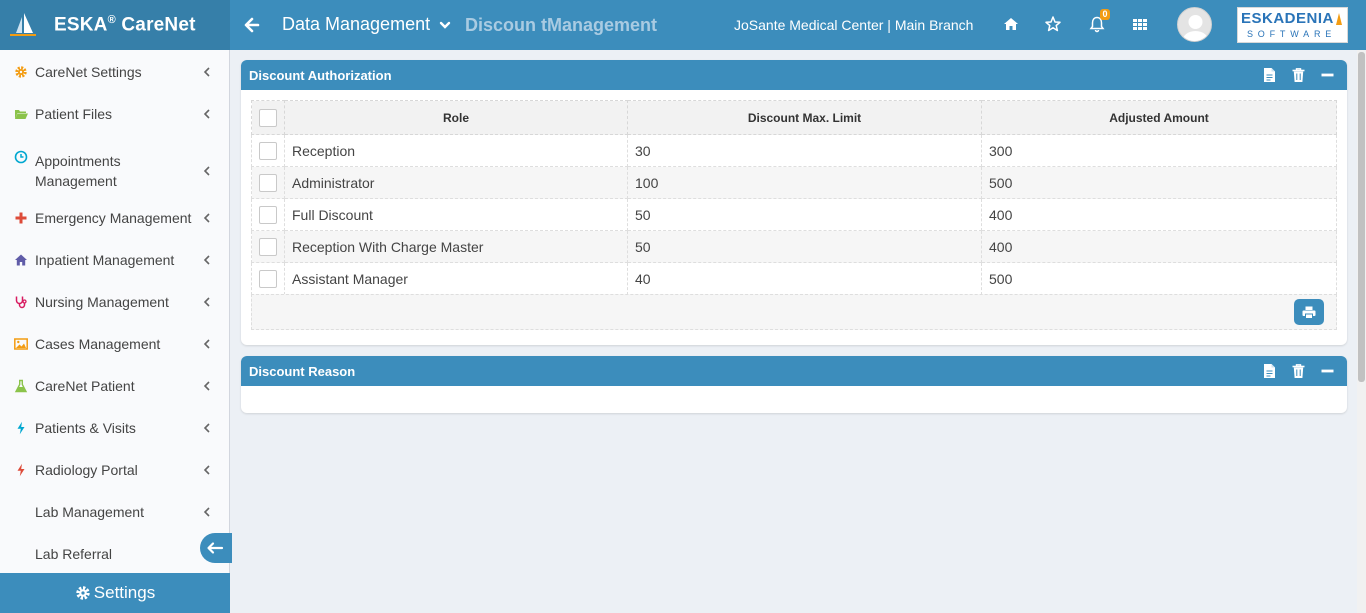 The width and height of the screenshot is (1366, 613). What do you see at coordinates (302, 371) in the screenshot?
I see `panel-title: Discount Reason` at bounding box center [302, 371].